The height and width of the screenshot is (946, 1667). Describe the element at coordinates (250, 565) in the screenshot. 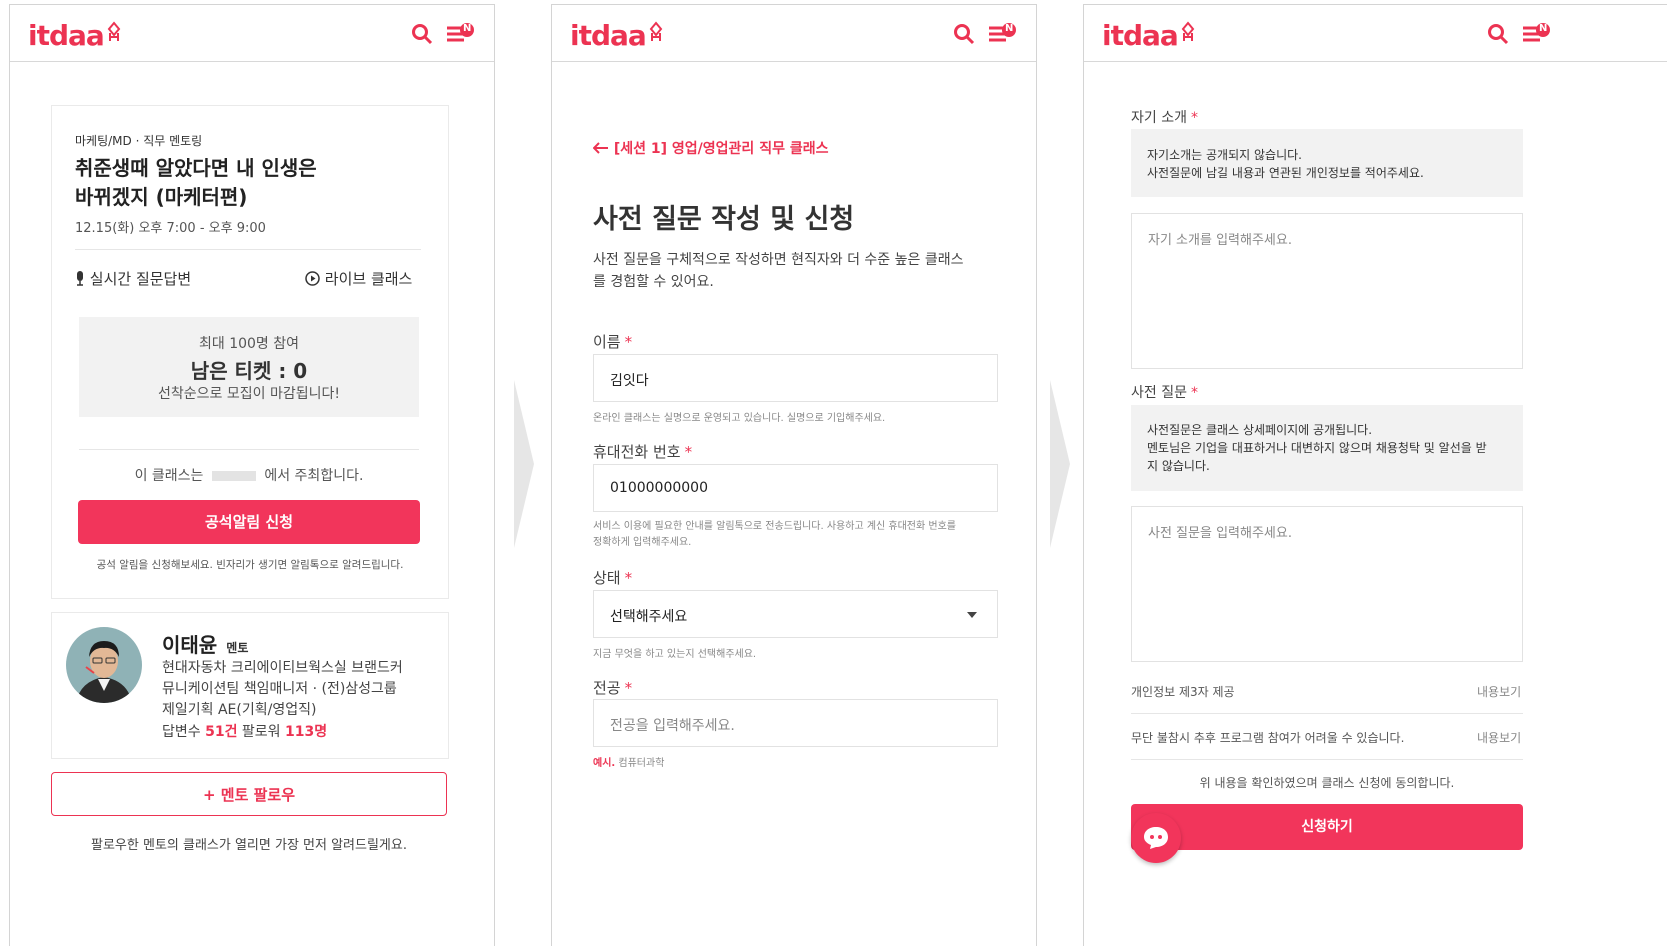

I see `vacancy-note: 공석 알림을 신청해보세요. 빈자리가 생기면 알림톡으로 알려드립니다.` at that location.